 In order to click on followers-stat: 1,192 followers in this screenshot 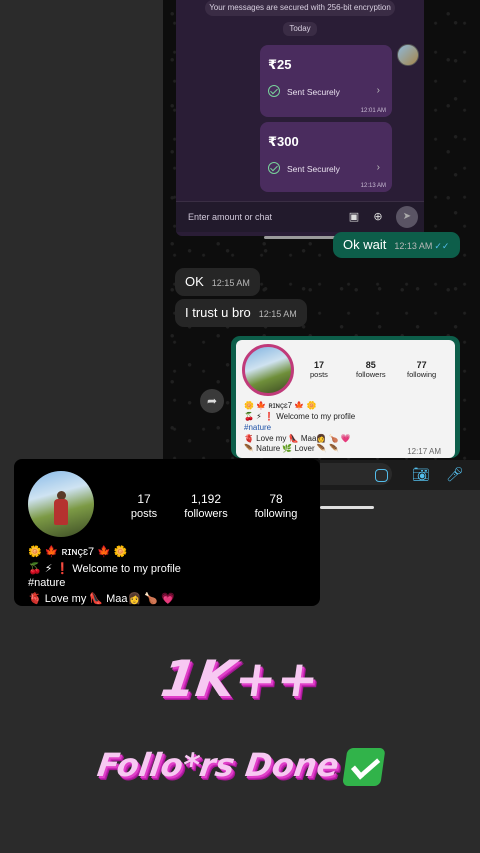, I will do `click(206, 506)`.